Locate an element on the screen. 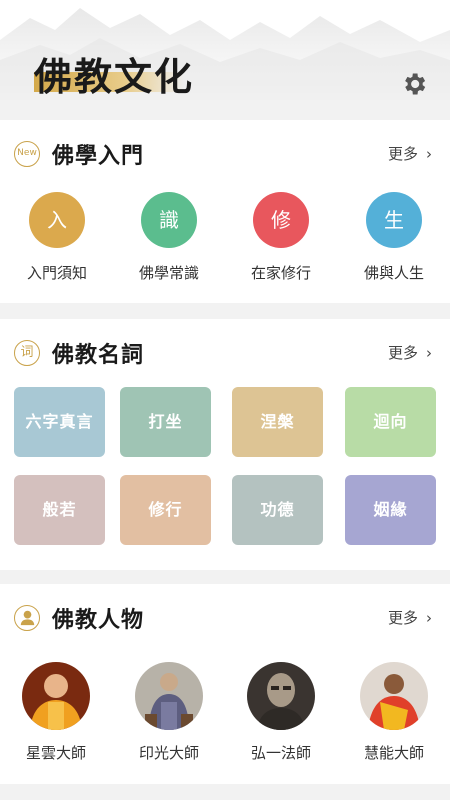 This screenshot has height=800, width=450. term-tile: 功德 is located at coordinates (277, 510).